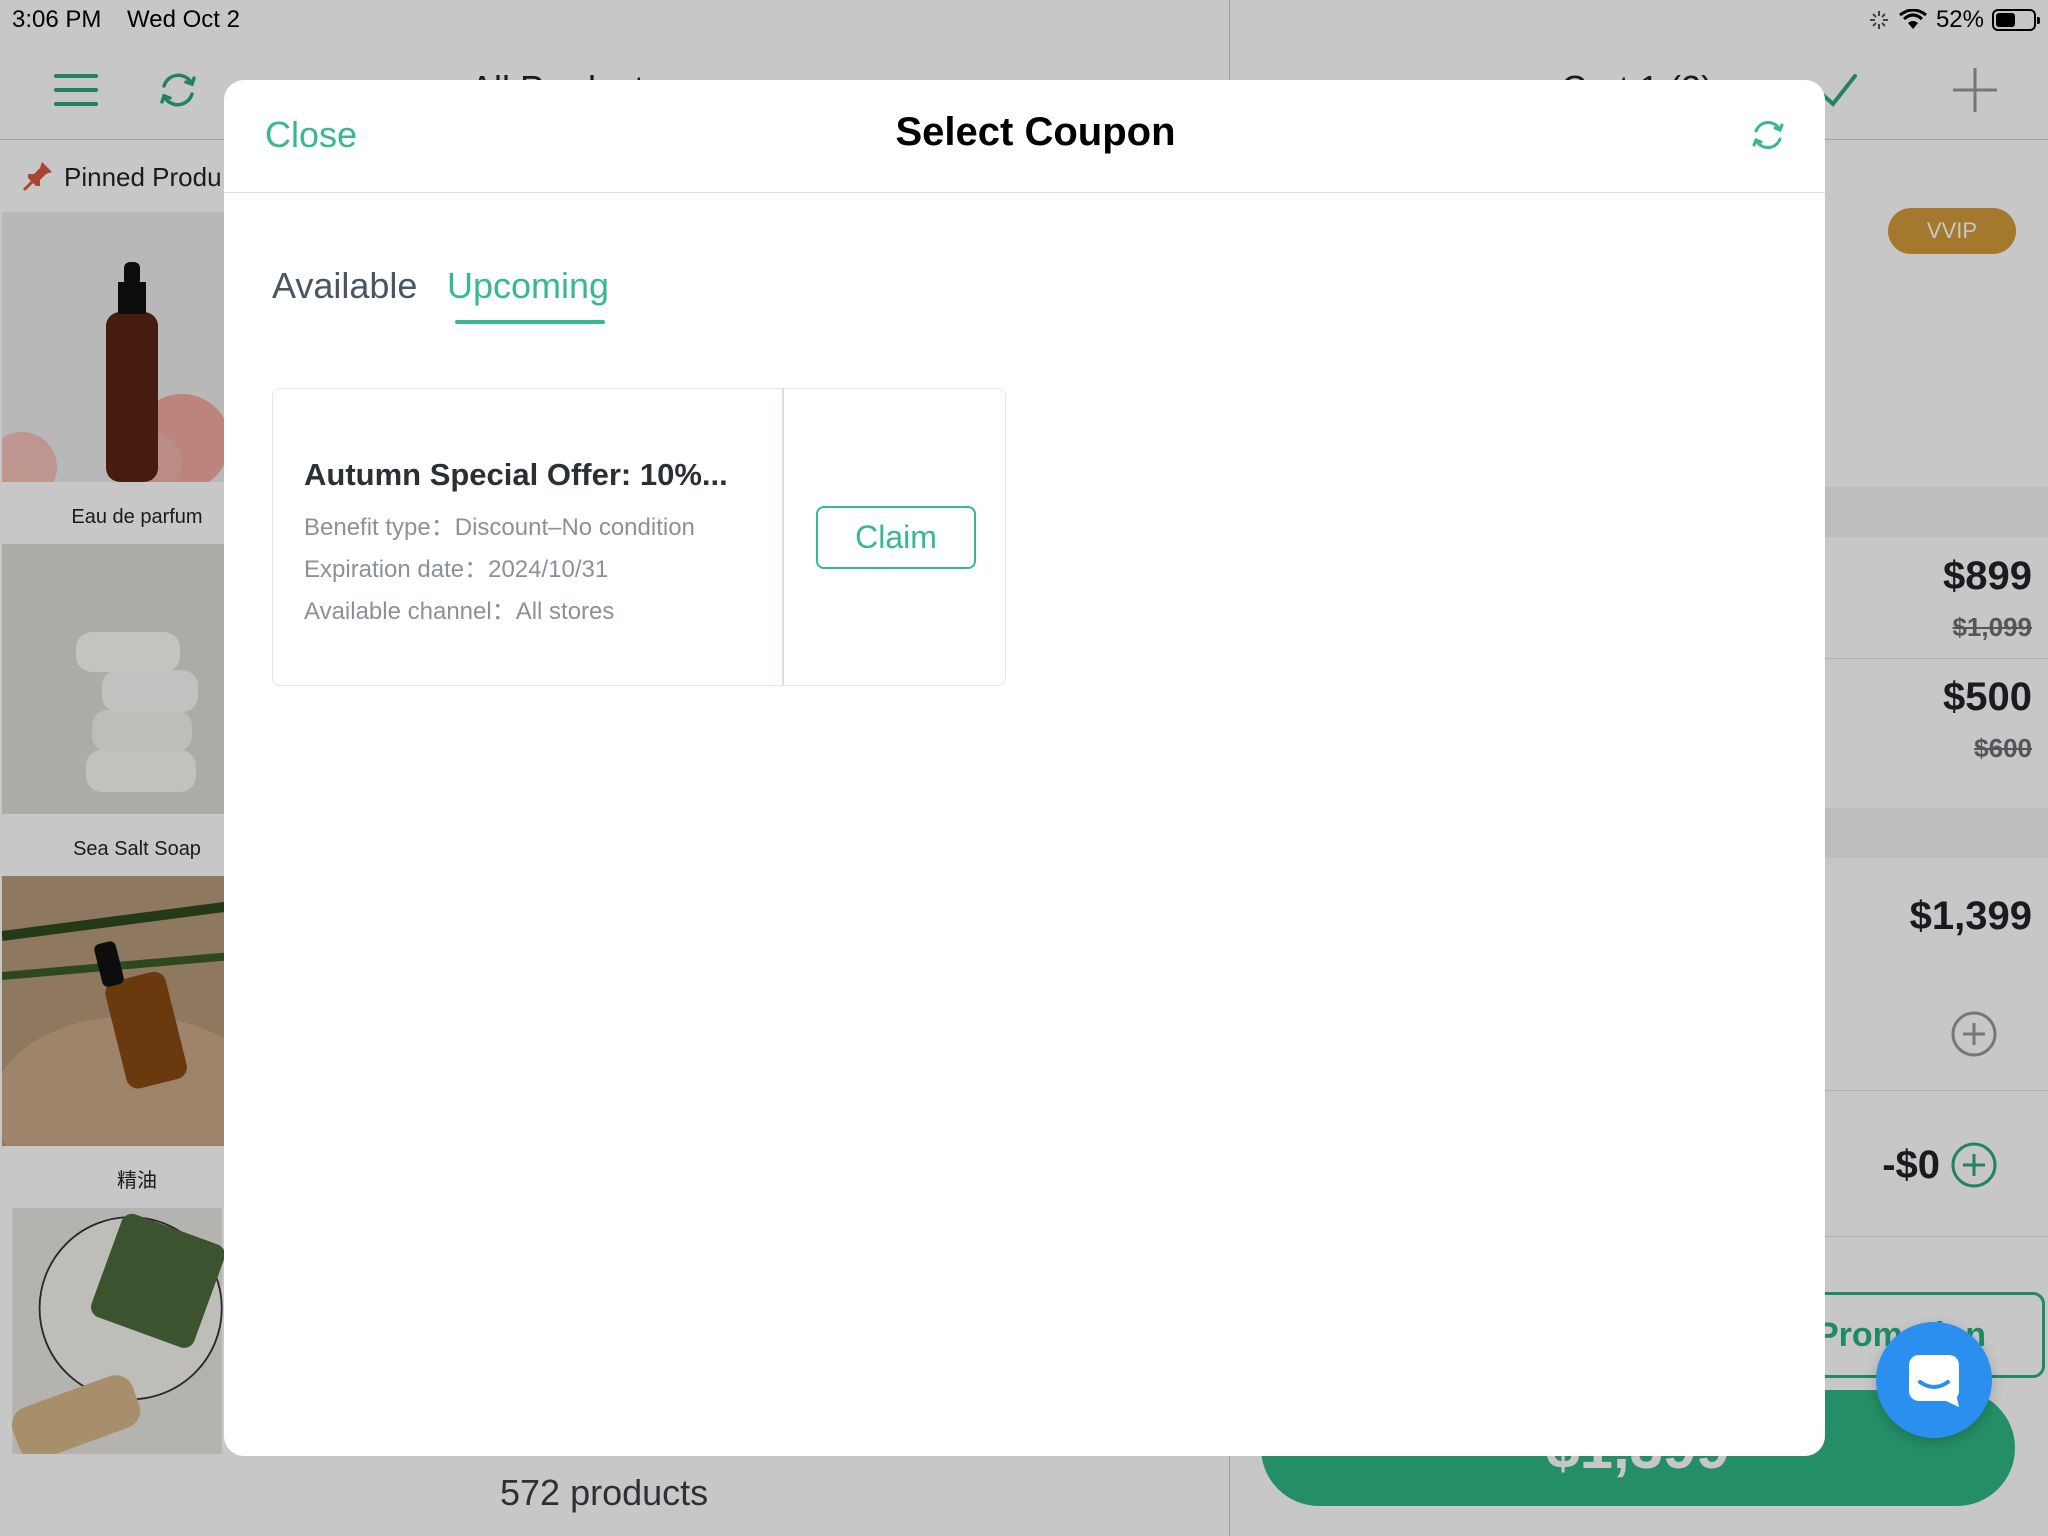 This screenshot has width=2048, height=1536. I want to click on coupon-divider, so click(783, 537).